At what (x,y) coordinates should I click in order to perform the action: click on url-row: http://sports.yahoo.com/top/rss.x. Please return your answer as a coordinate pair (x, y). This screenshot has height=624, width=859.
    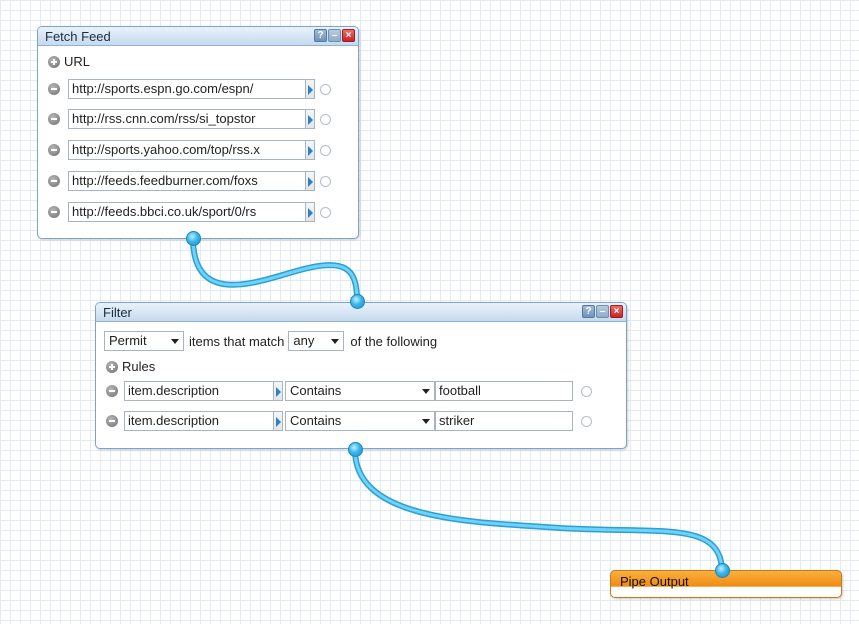
    Looking at the image, I should click on (189, 150).